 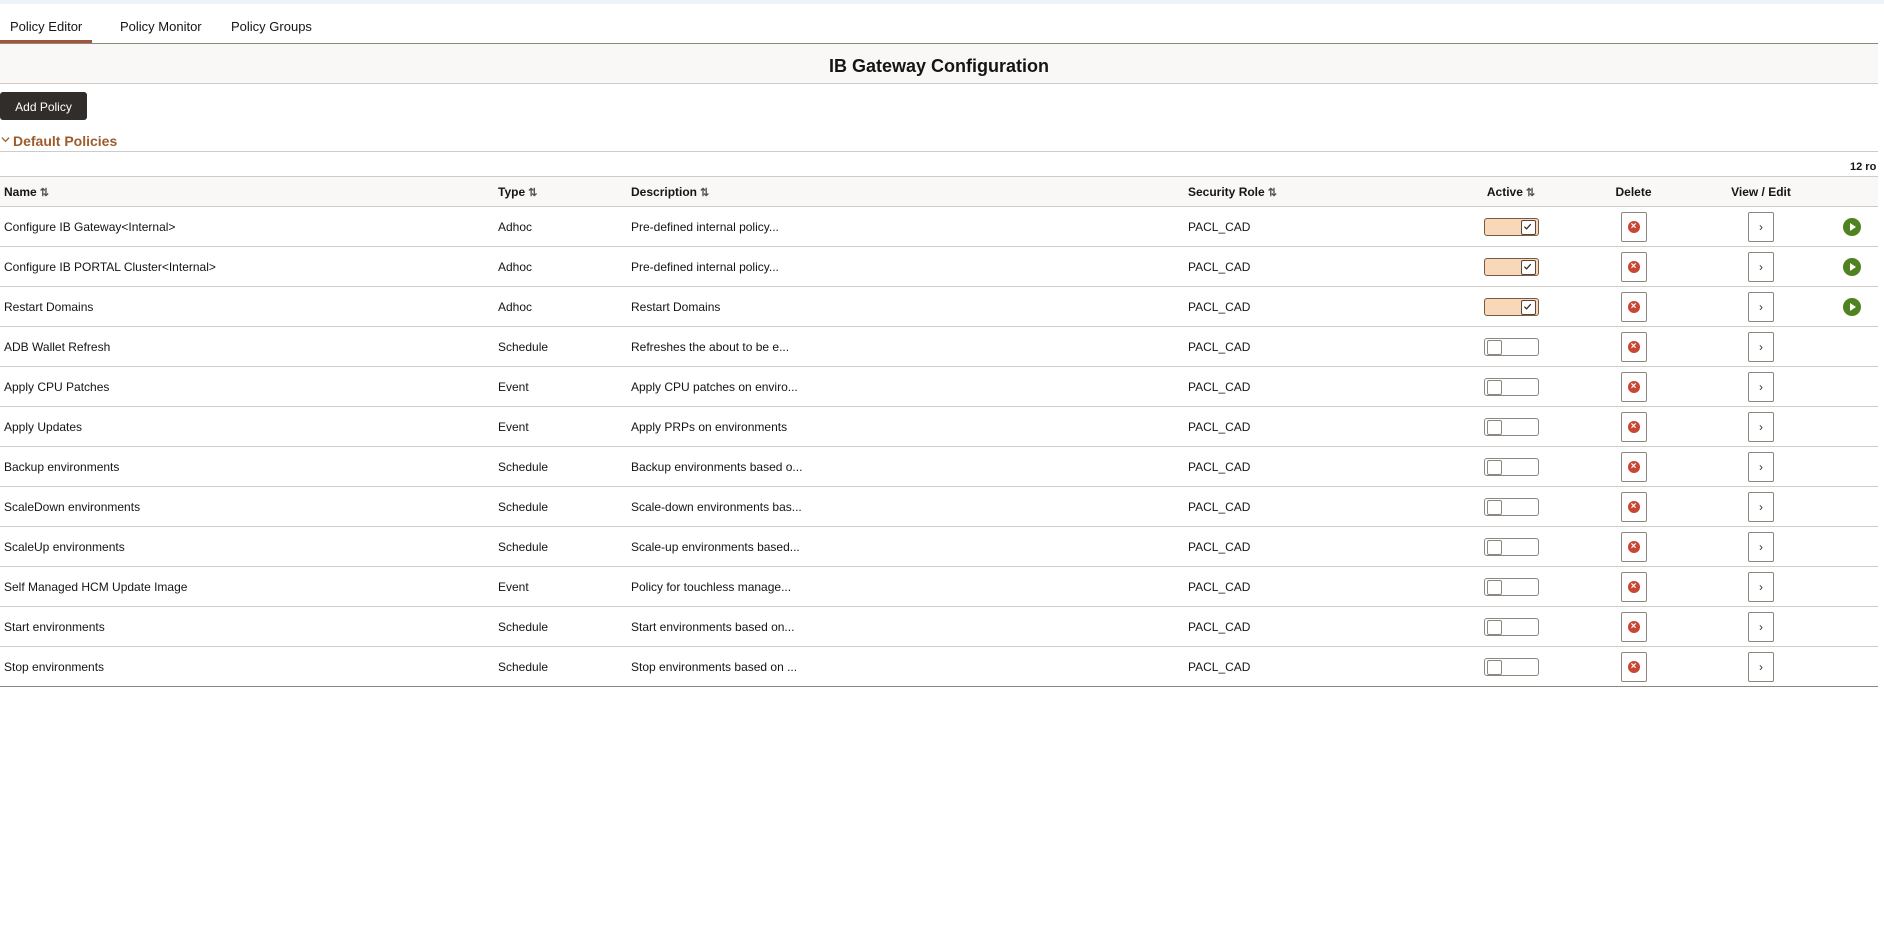 I want to click on sort-icon: ⇅, so click(x=705, y=192).